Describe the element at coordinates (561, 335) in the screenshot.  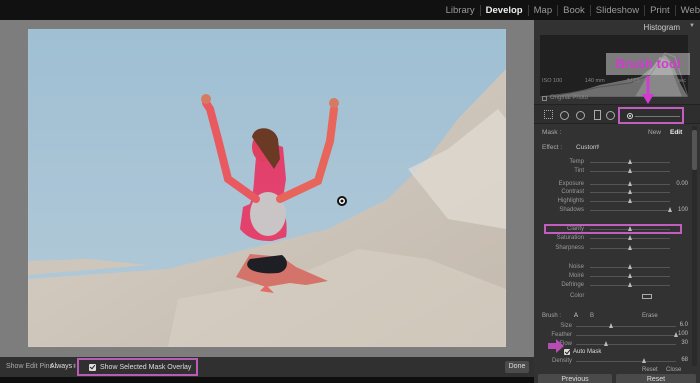
I see `slider-label: Feather` at that location.